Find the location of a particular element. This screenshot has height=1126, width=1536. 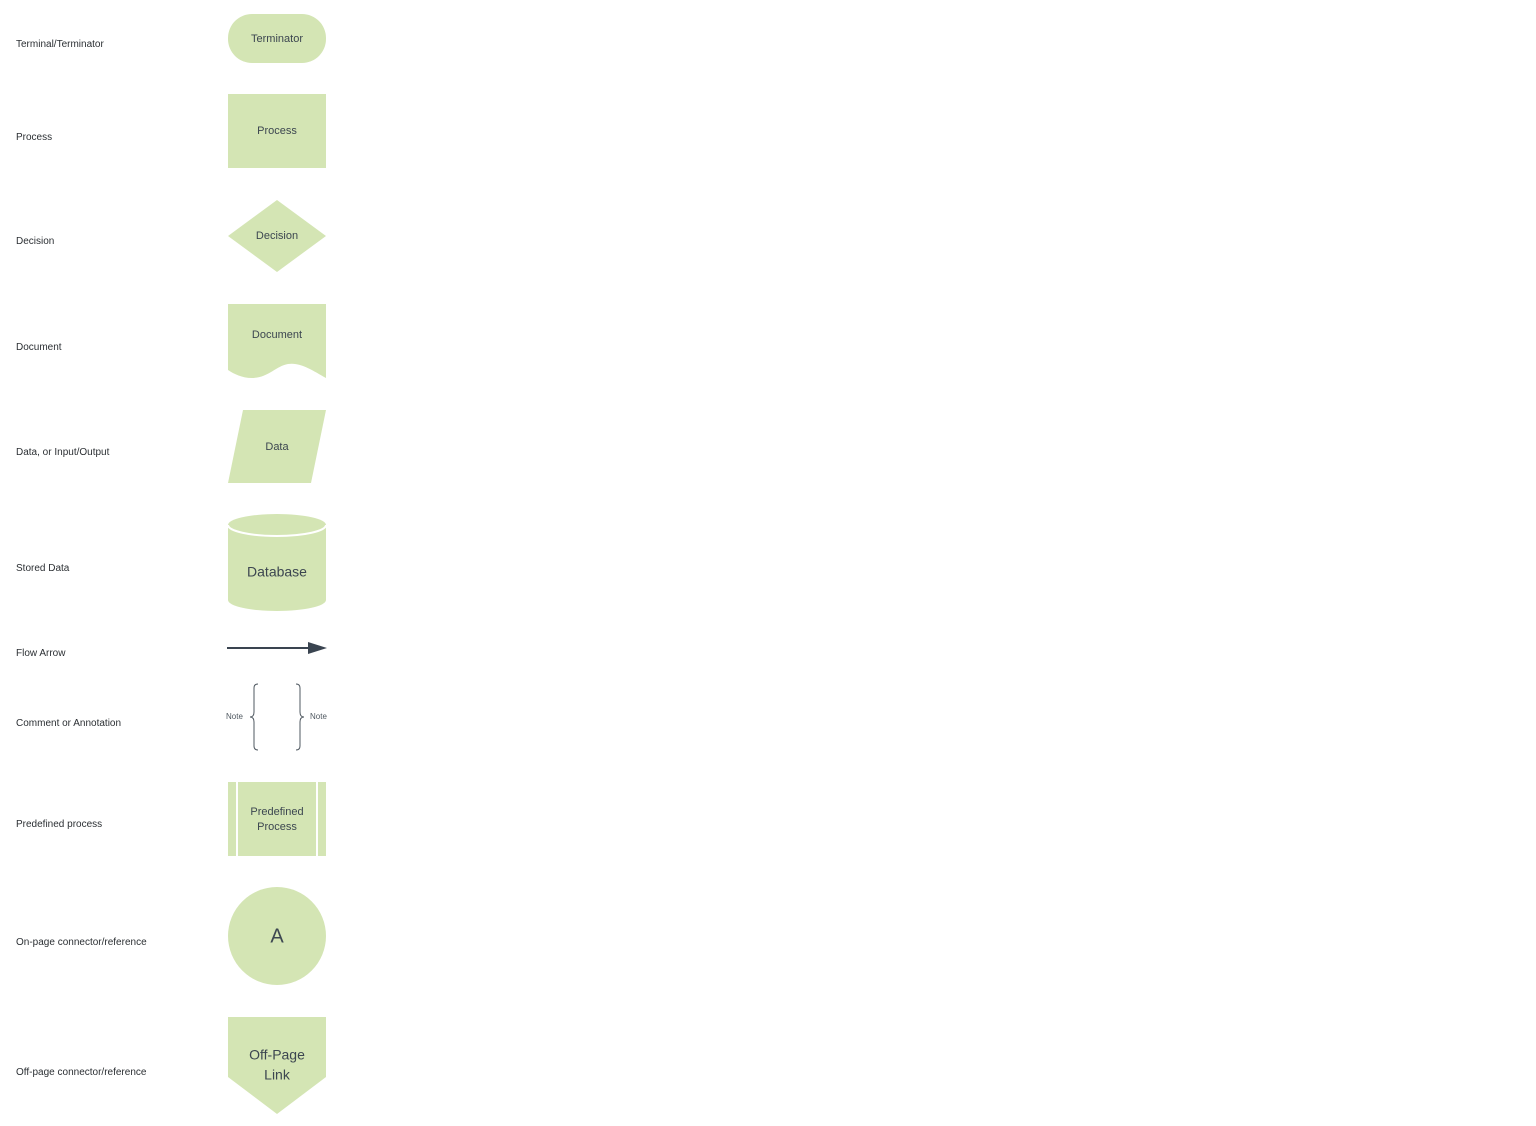

label-onpage-connector: On-page connector/reference is located at coordinates (81, 942).